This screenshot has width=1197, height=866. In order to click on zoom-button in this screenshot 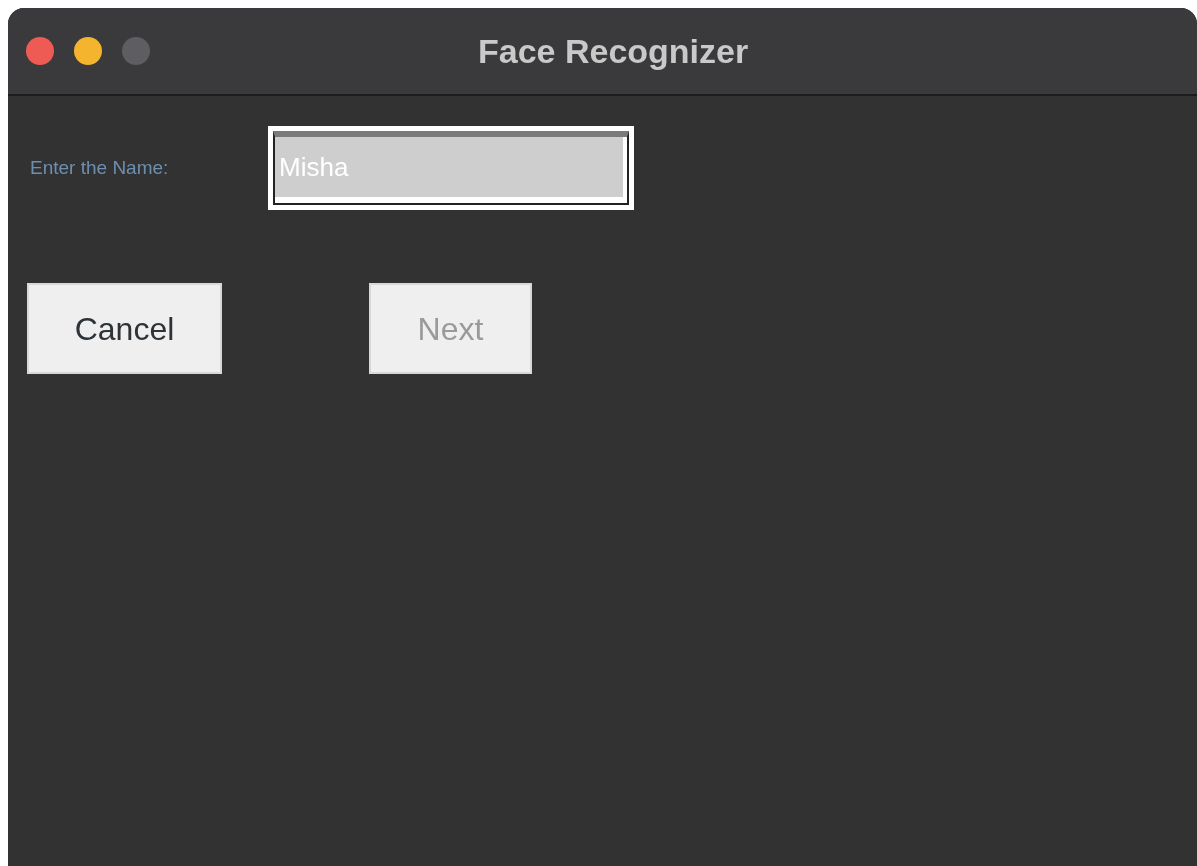, I will do `click(136, 51)`.